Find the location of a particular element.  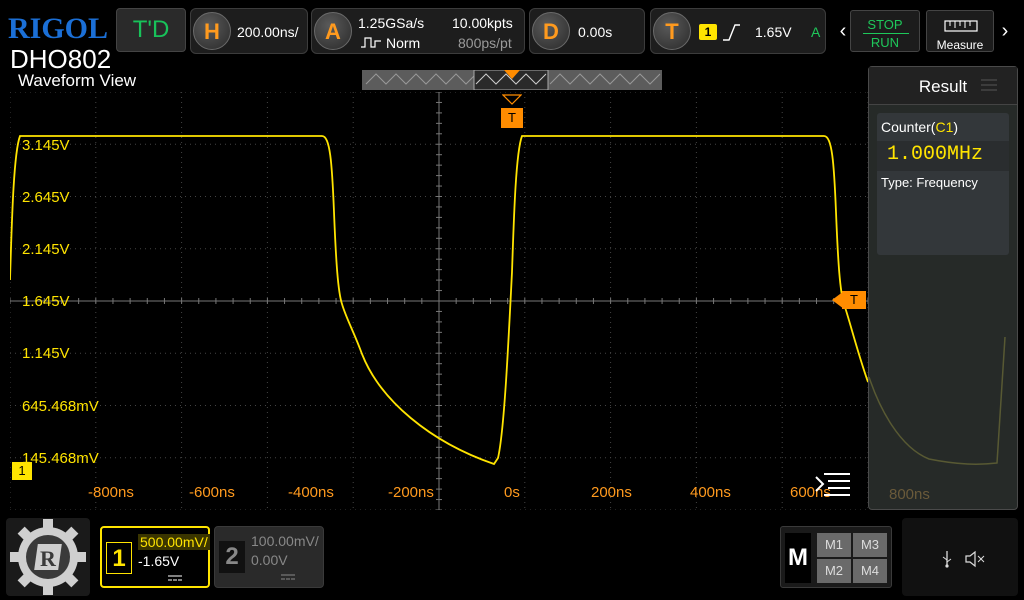

stop-label: STOP is located at coordinates (885, 24).